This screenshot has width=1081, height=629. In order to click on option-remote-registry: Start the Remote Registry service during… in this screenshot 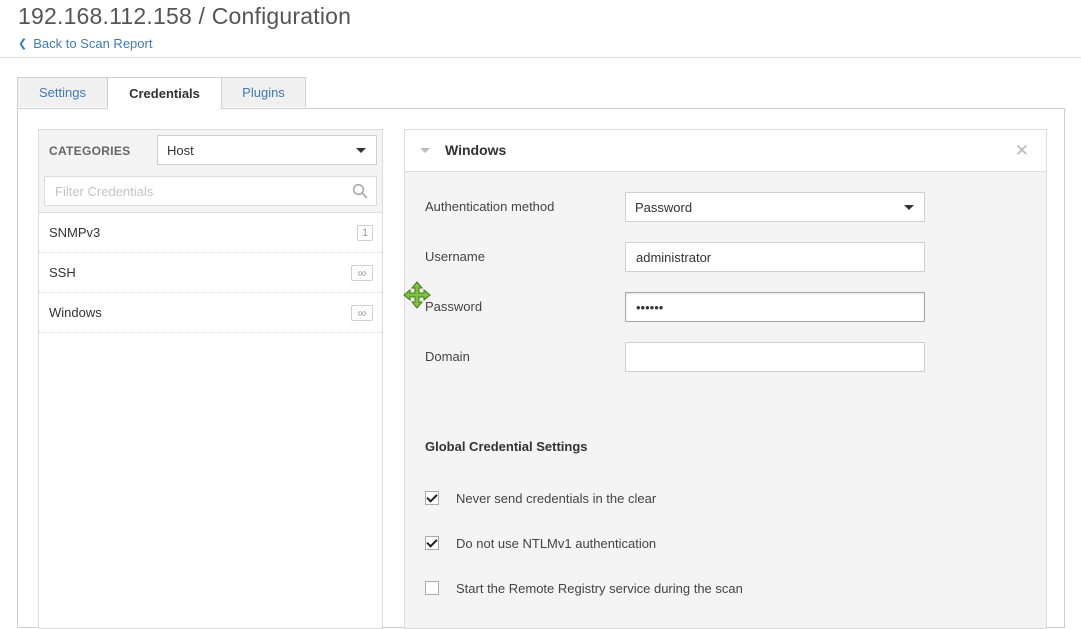, I will do `click(584, 588)`.